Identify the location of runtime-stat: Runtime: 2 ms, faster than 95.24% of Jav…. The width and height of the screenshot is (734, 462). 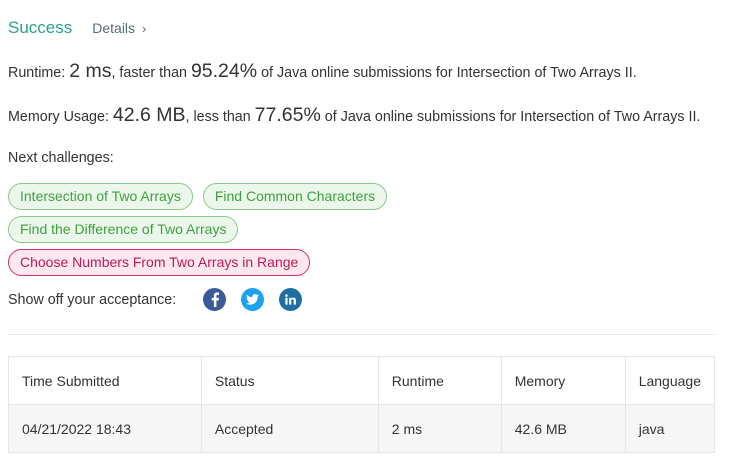
(322, 71).